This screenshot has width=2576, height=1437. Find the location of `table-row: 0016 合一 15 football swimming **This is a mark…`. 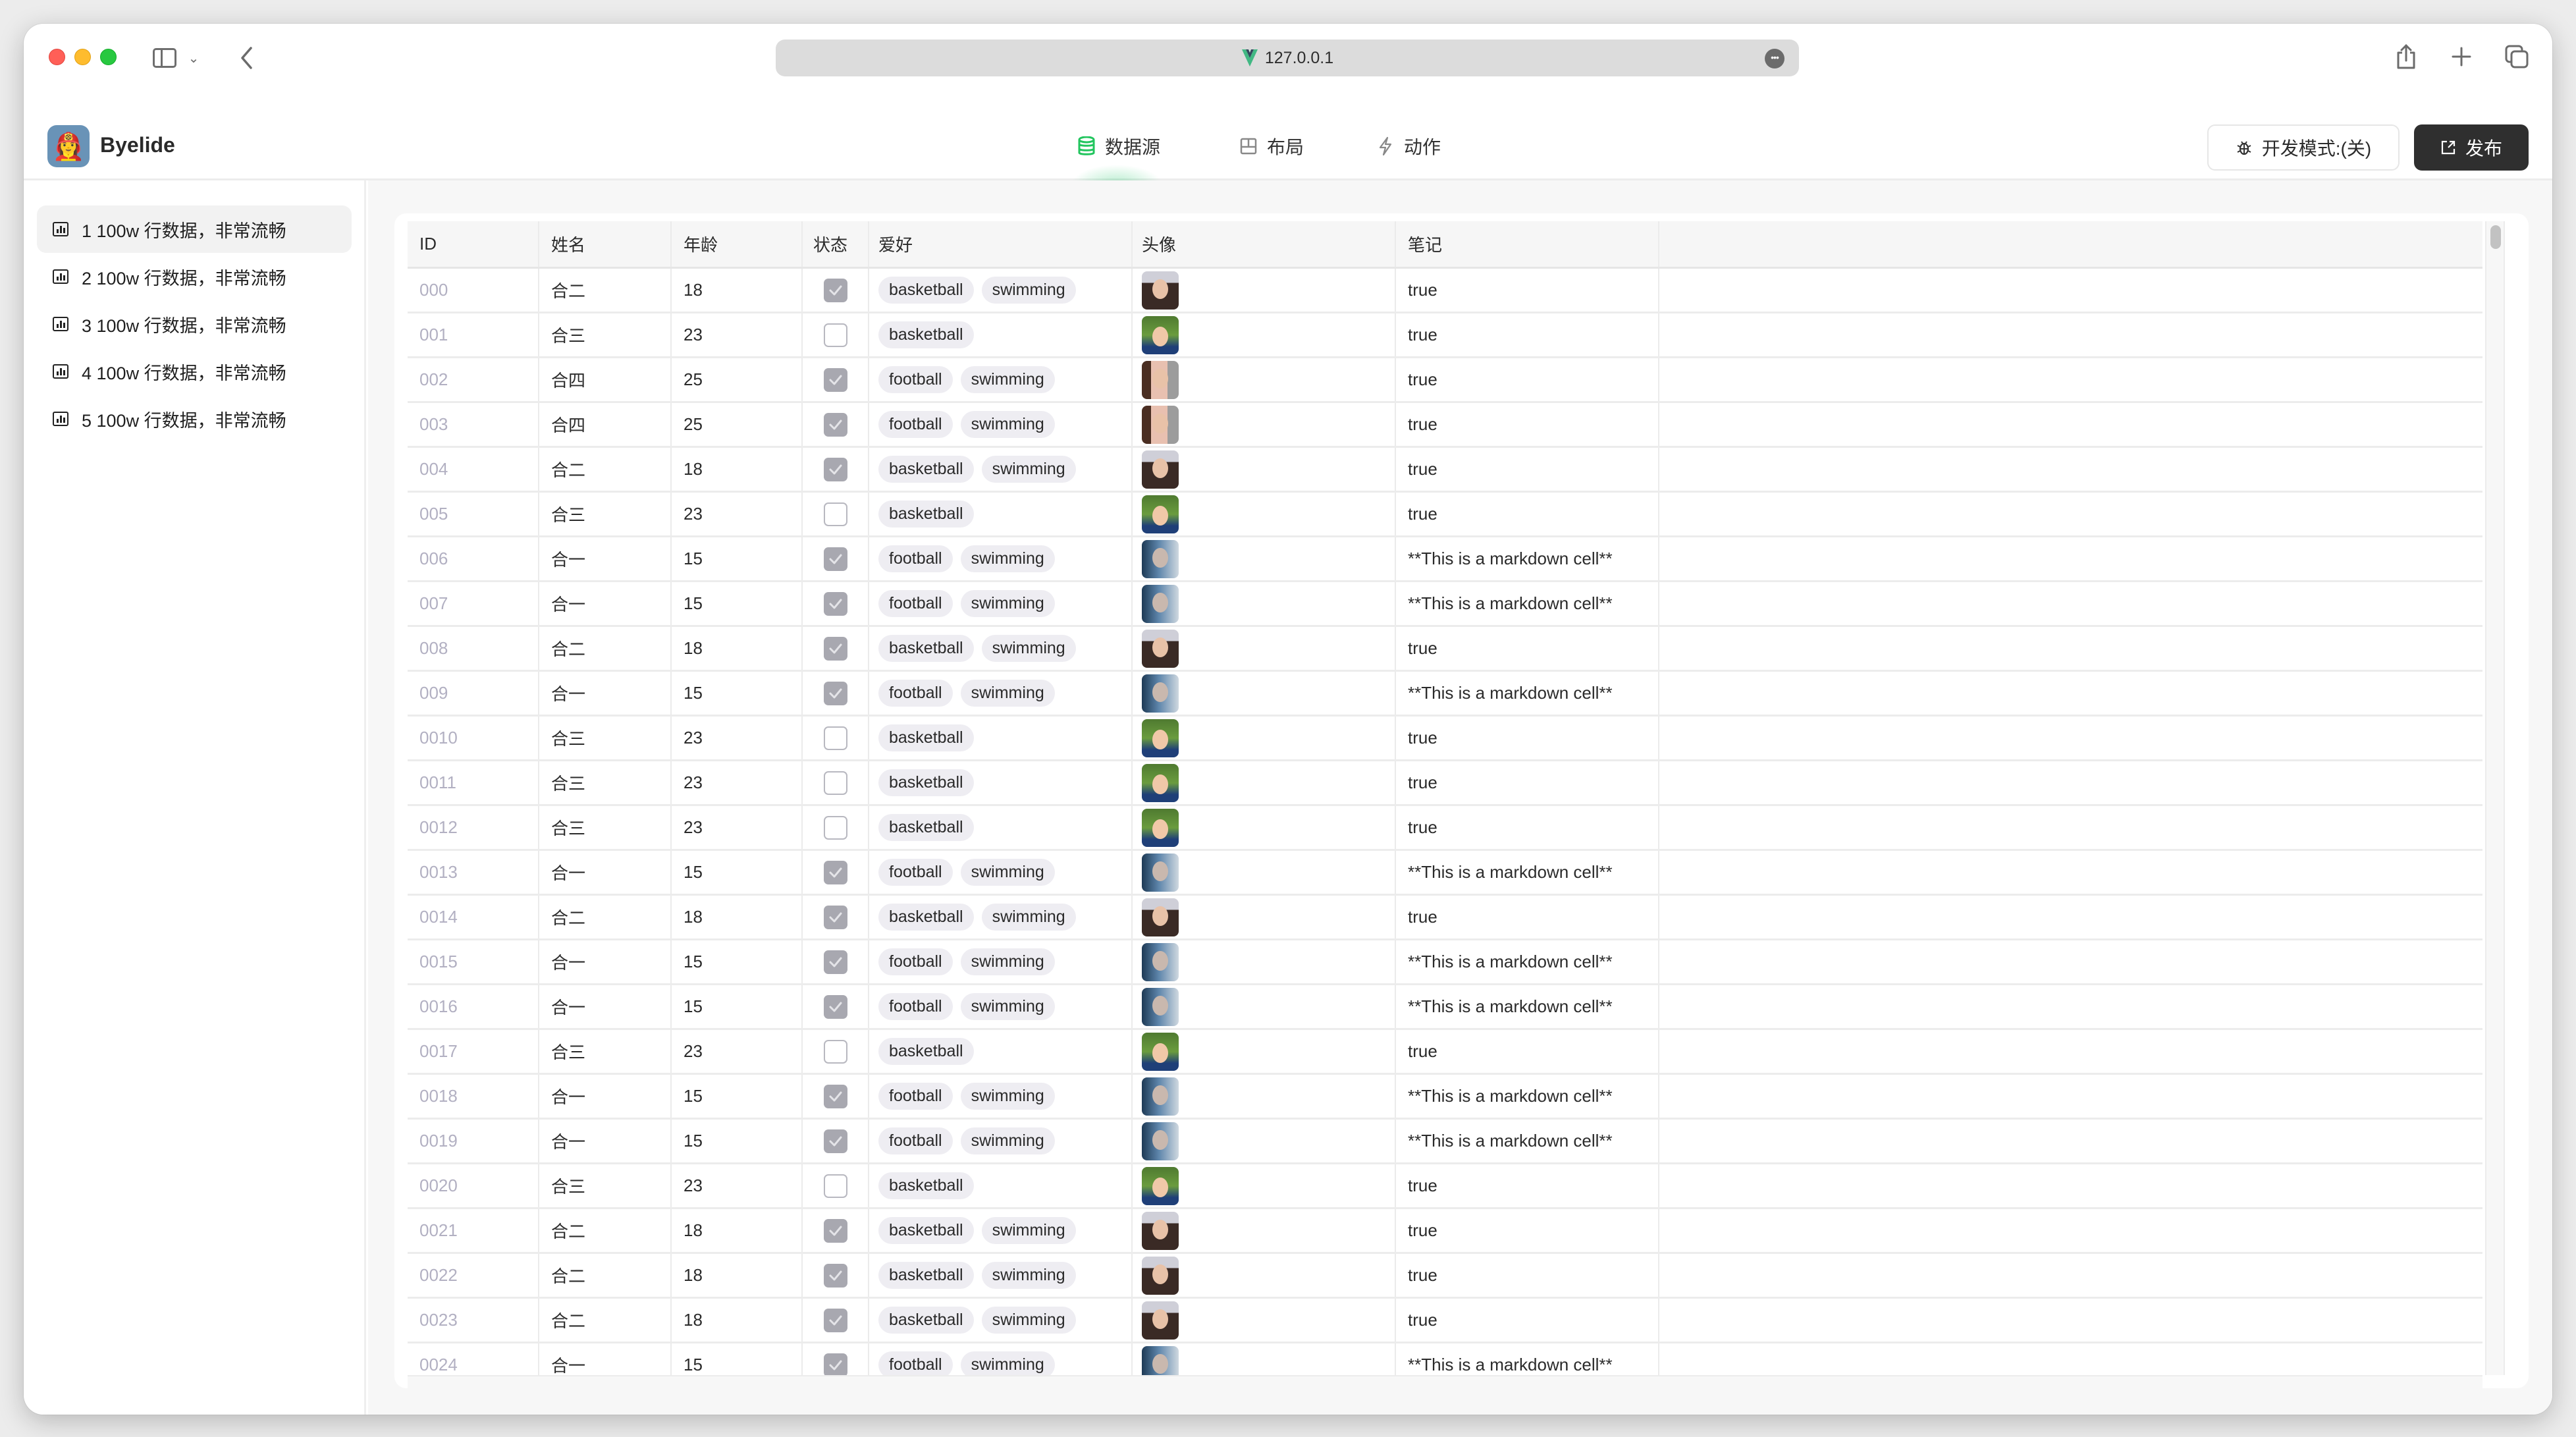

table-row: 0016 合一 15 football swimming **This is a mark… is located at coordinates (1445, 1007).